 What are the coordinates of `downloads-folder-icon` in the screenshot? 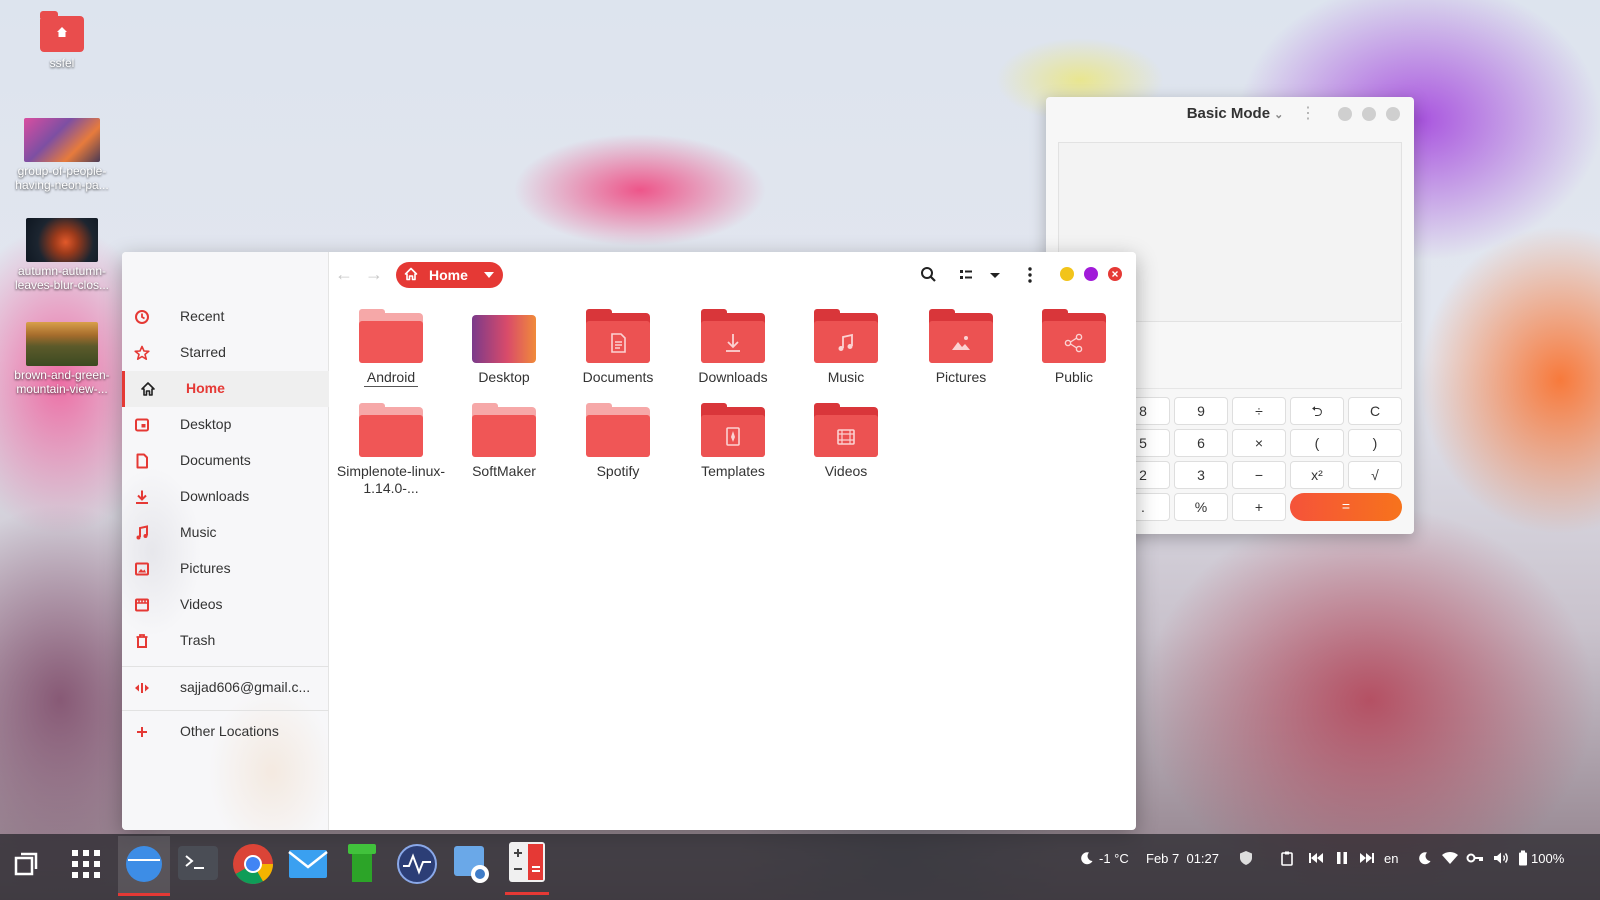 It's located at (733, 336).